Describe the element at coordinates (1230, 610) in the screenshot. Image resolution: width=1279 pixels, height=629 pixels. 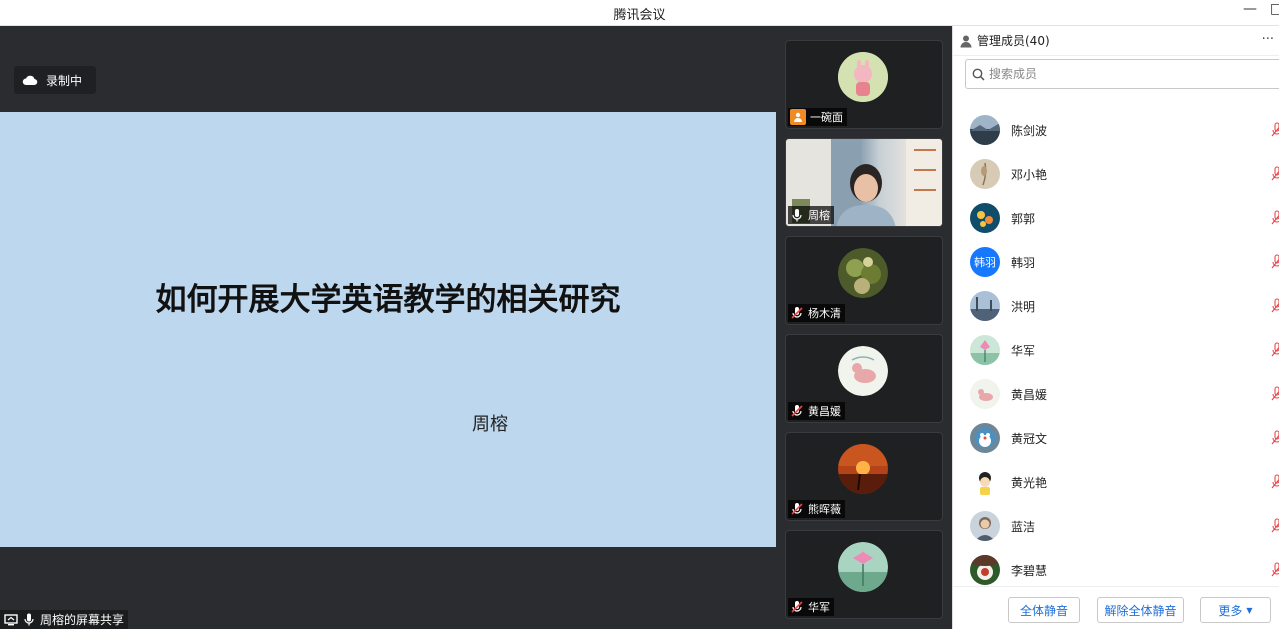
I see `more-button-label: 更多` at that location.